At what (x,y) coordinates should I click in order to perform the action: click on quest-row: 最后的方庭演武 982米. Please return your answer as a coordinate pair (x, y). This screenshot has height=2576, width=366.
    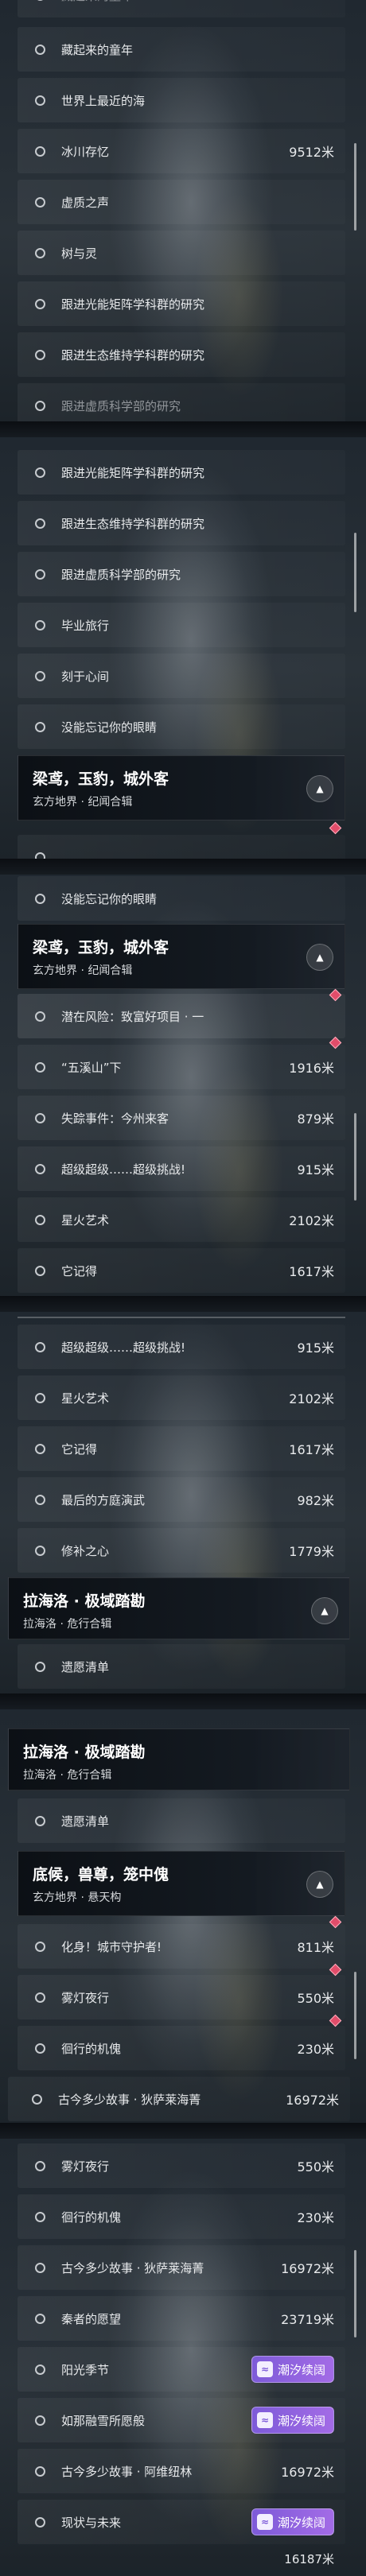
    Looking at the image, I should click on (181, 1499).